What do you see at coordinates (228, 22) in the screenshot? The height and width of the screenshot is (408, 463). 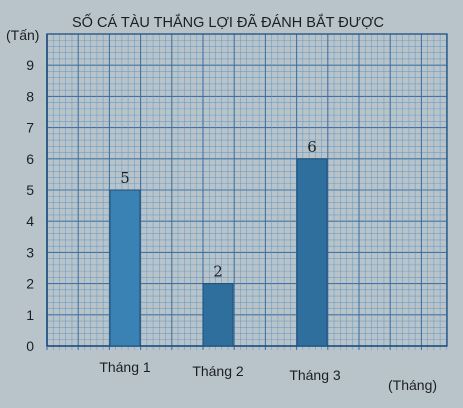 I see `chart-title: SỐ CÁ TÀU THẮNG LỢI ĐÃ ĐÁNH BẮT ĐƯỢC` at bounding box center [228, 22].